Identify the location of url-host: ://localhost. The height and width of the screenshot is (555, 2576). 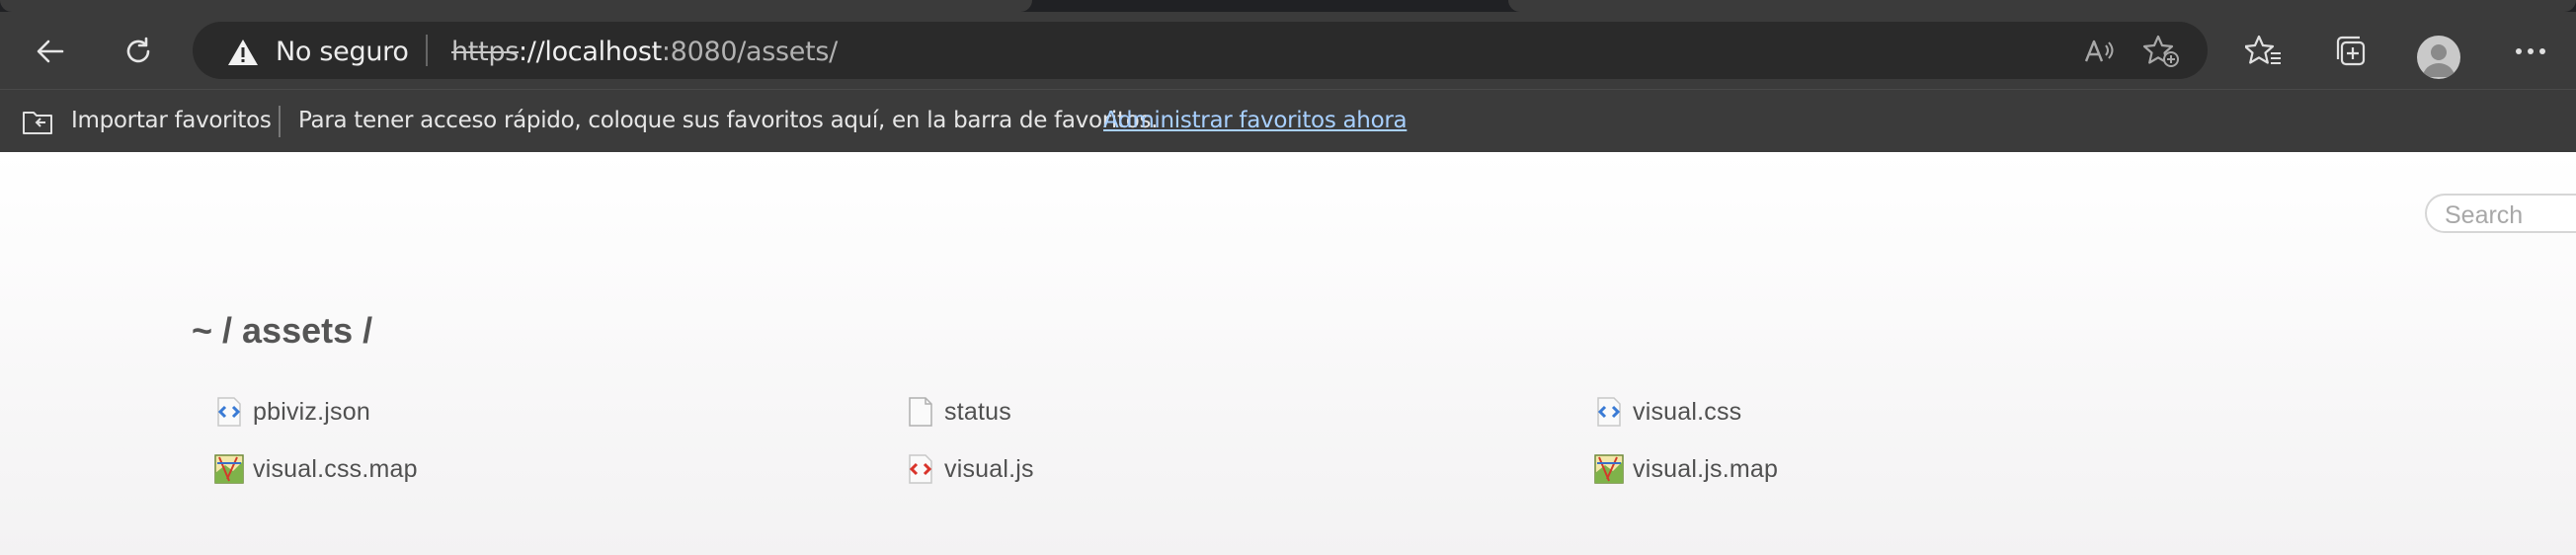
(590, 52).